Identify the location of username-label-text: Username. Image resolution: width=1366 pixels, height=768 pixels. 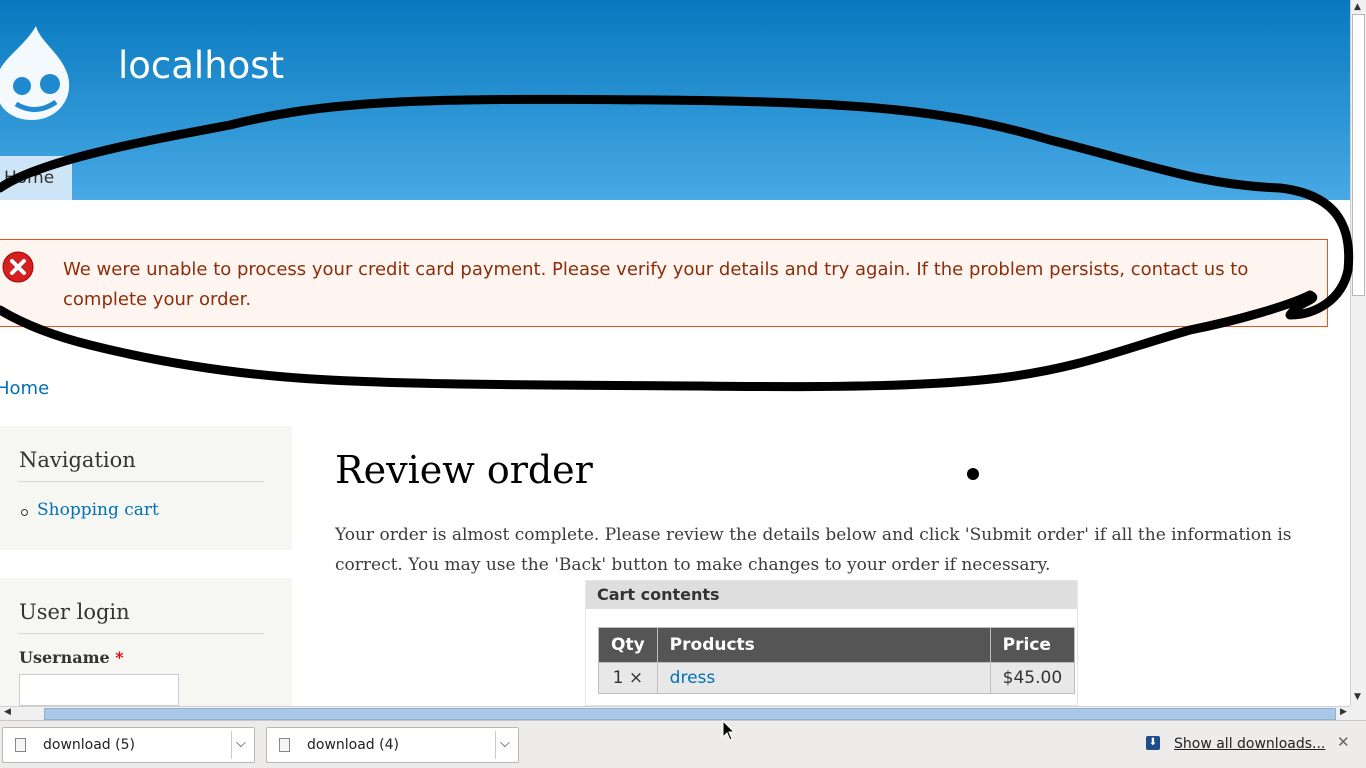
(64, 657).